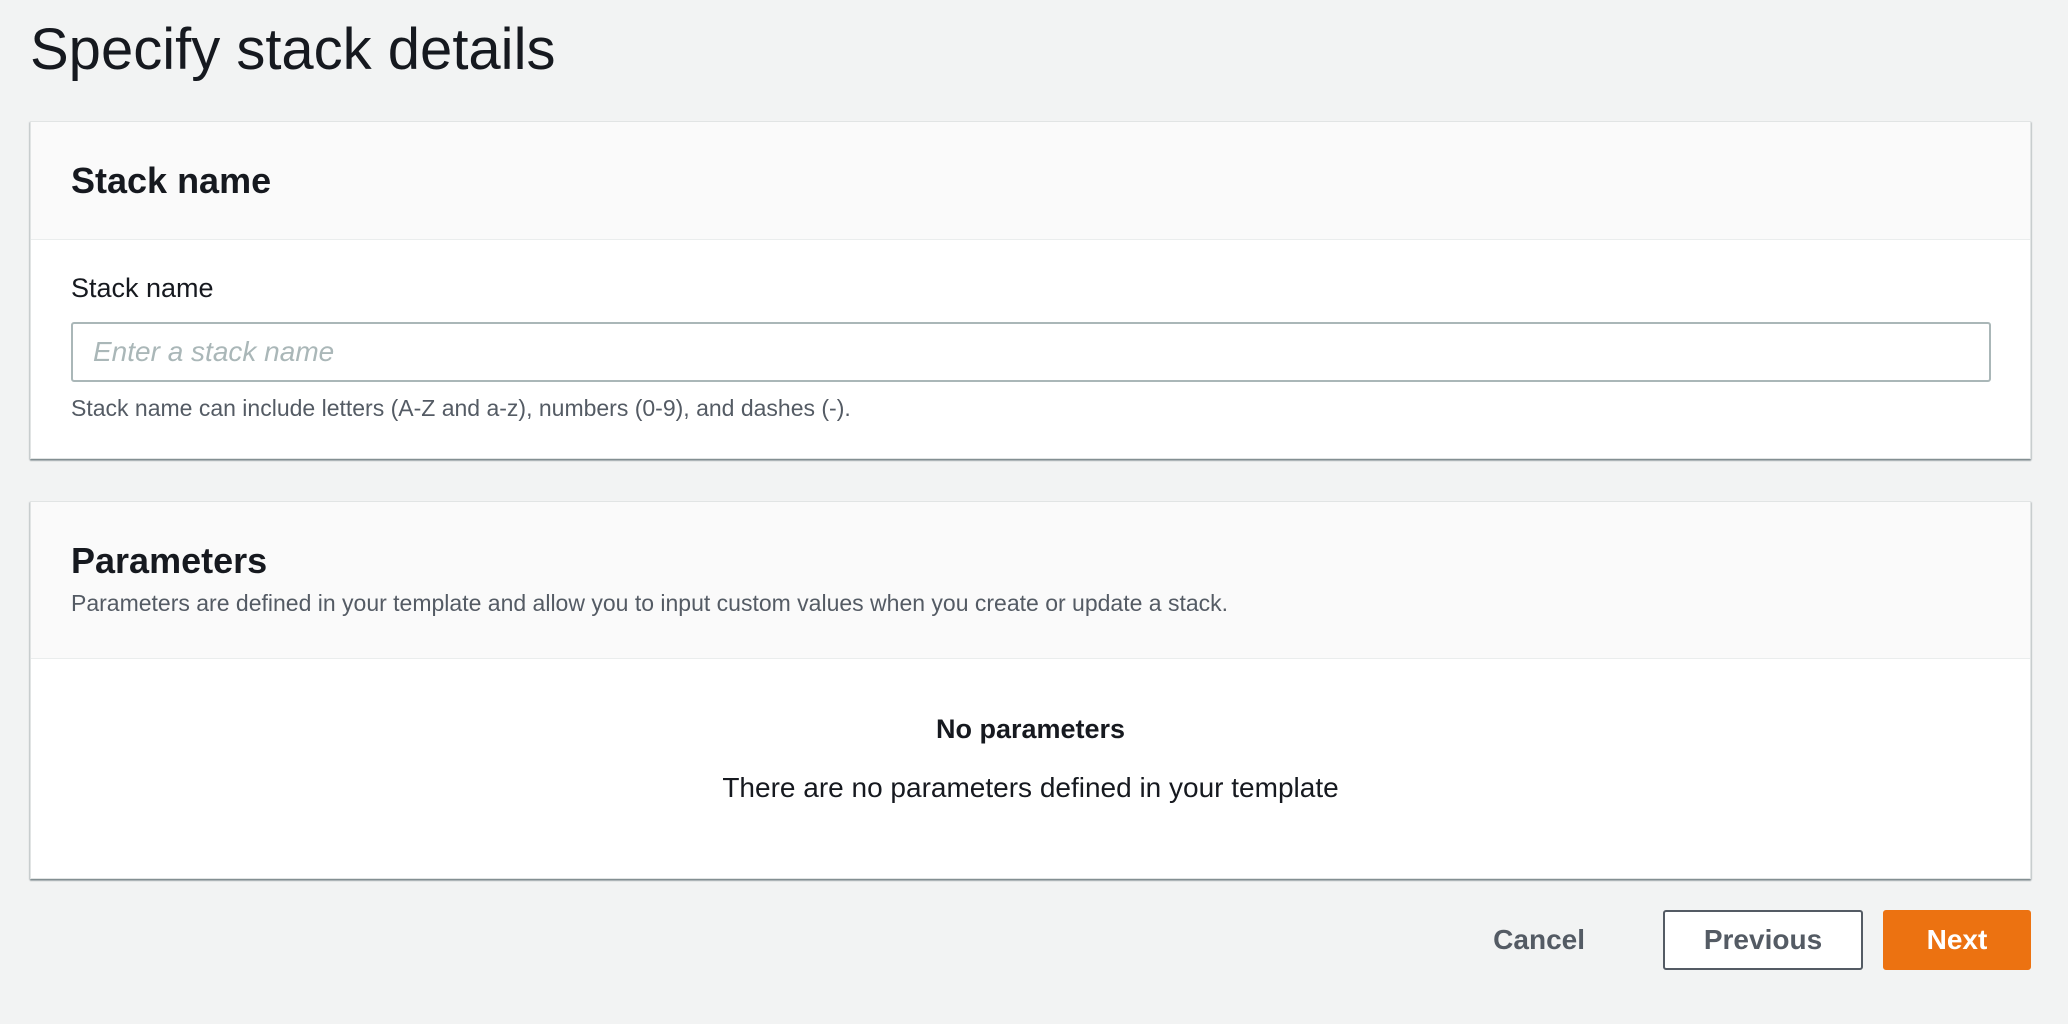 This screenshot has width=2068, height=1024. Describe the element at coordinates (1539, 940) in the screenshot. I see `cancel-button: Cancel` at that location.